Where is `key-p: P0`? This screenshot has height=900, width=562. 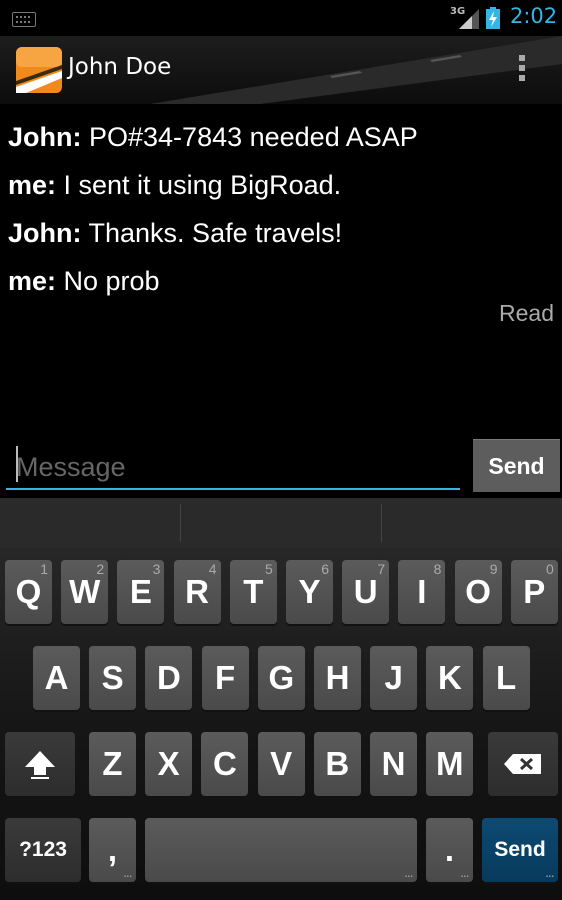
key-p: P0 is located at coordinates (534, 592).